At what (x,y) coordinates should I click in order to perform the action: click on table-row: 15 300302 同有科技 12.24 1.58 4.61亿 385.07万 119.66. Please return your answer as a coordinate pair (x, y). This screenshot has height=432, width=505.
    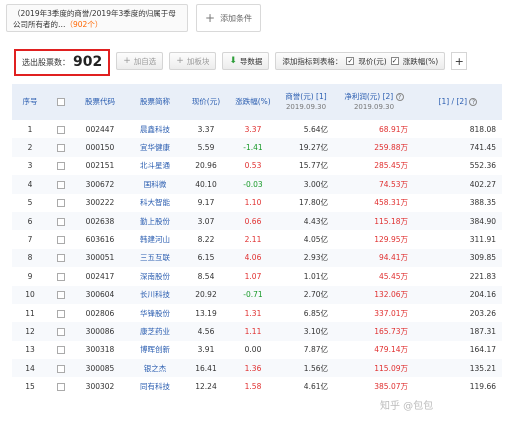
    Looking at the image, I should click on (257, 386).